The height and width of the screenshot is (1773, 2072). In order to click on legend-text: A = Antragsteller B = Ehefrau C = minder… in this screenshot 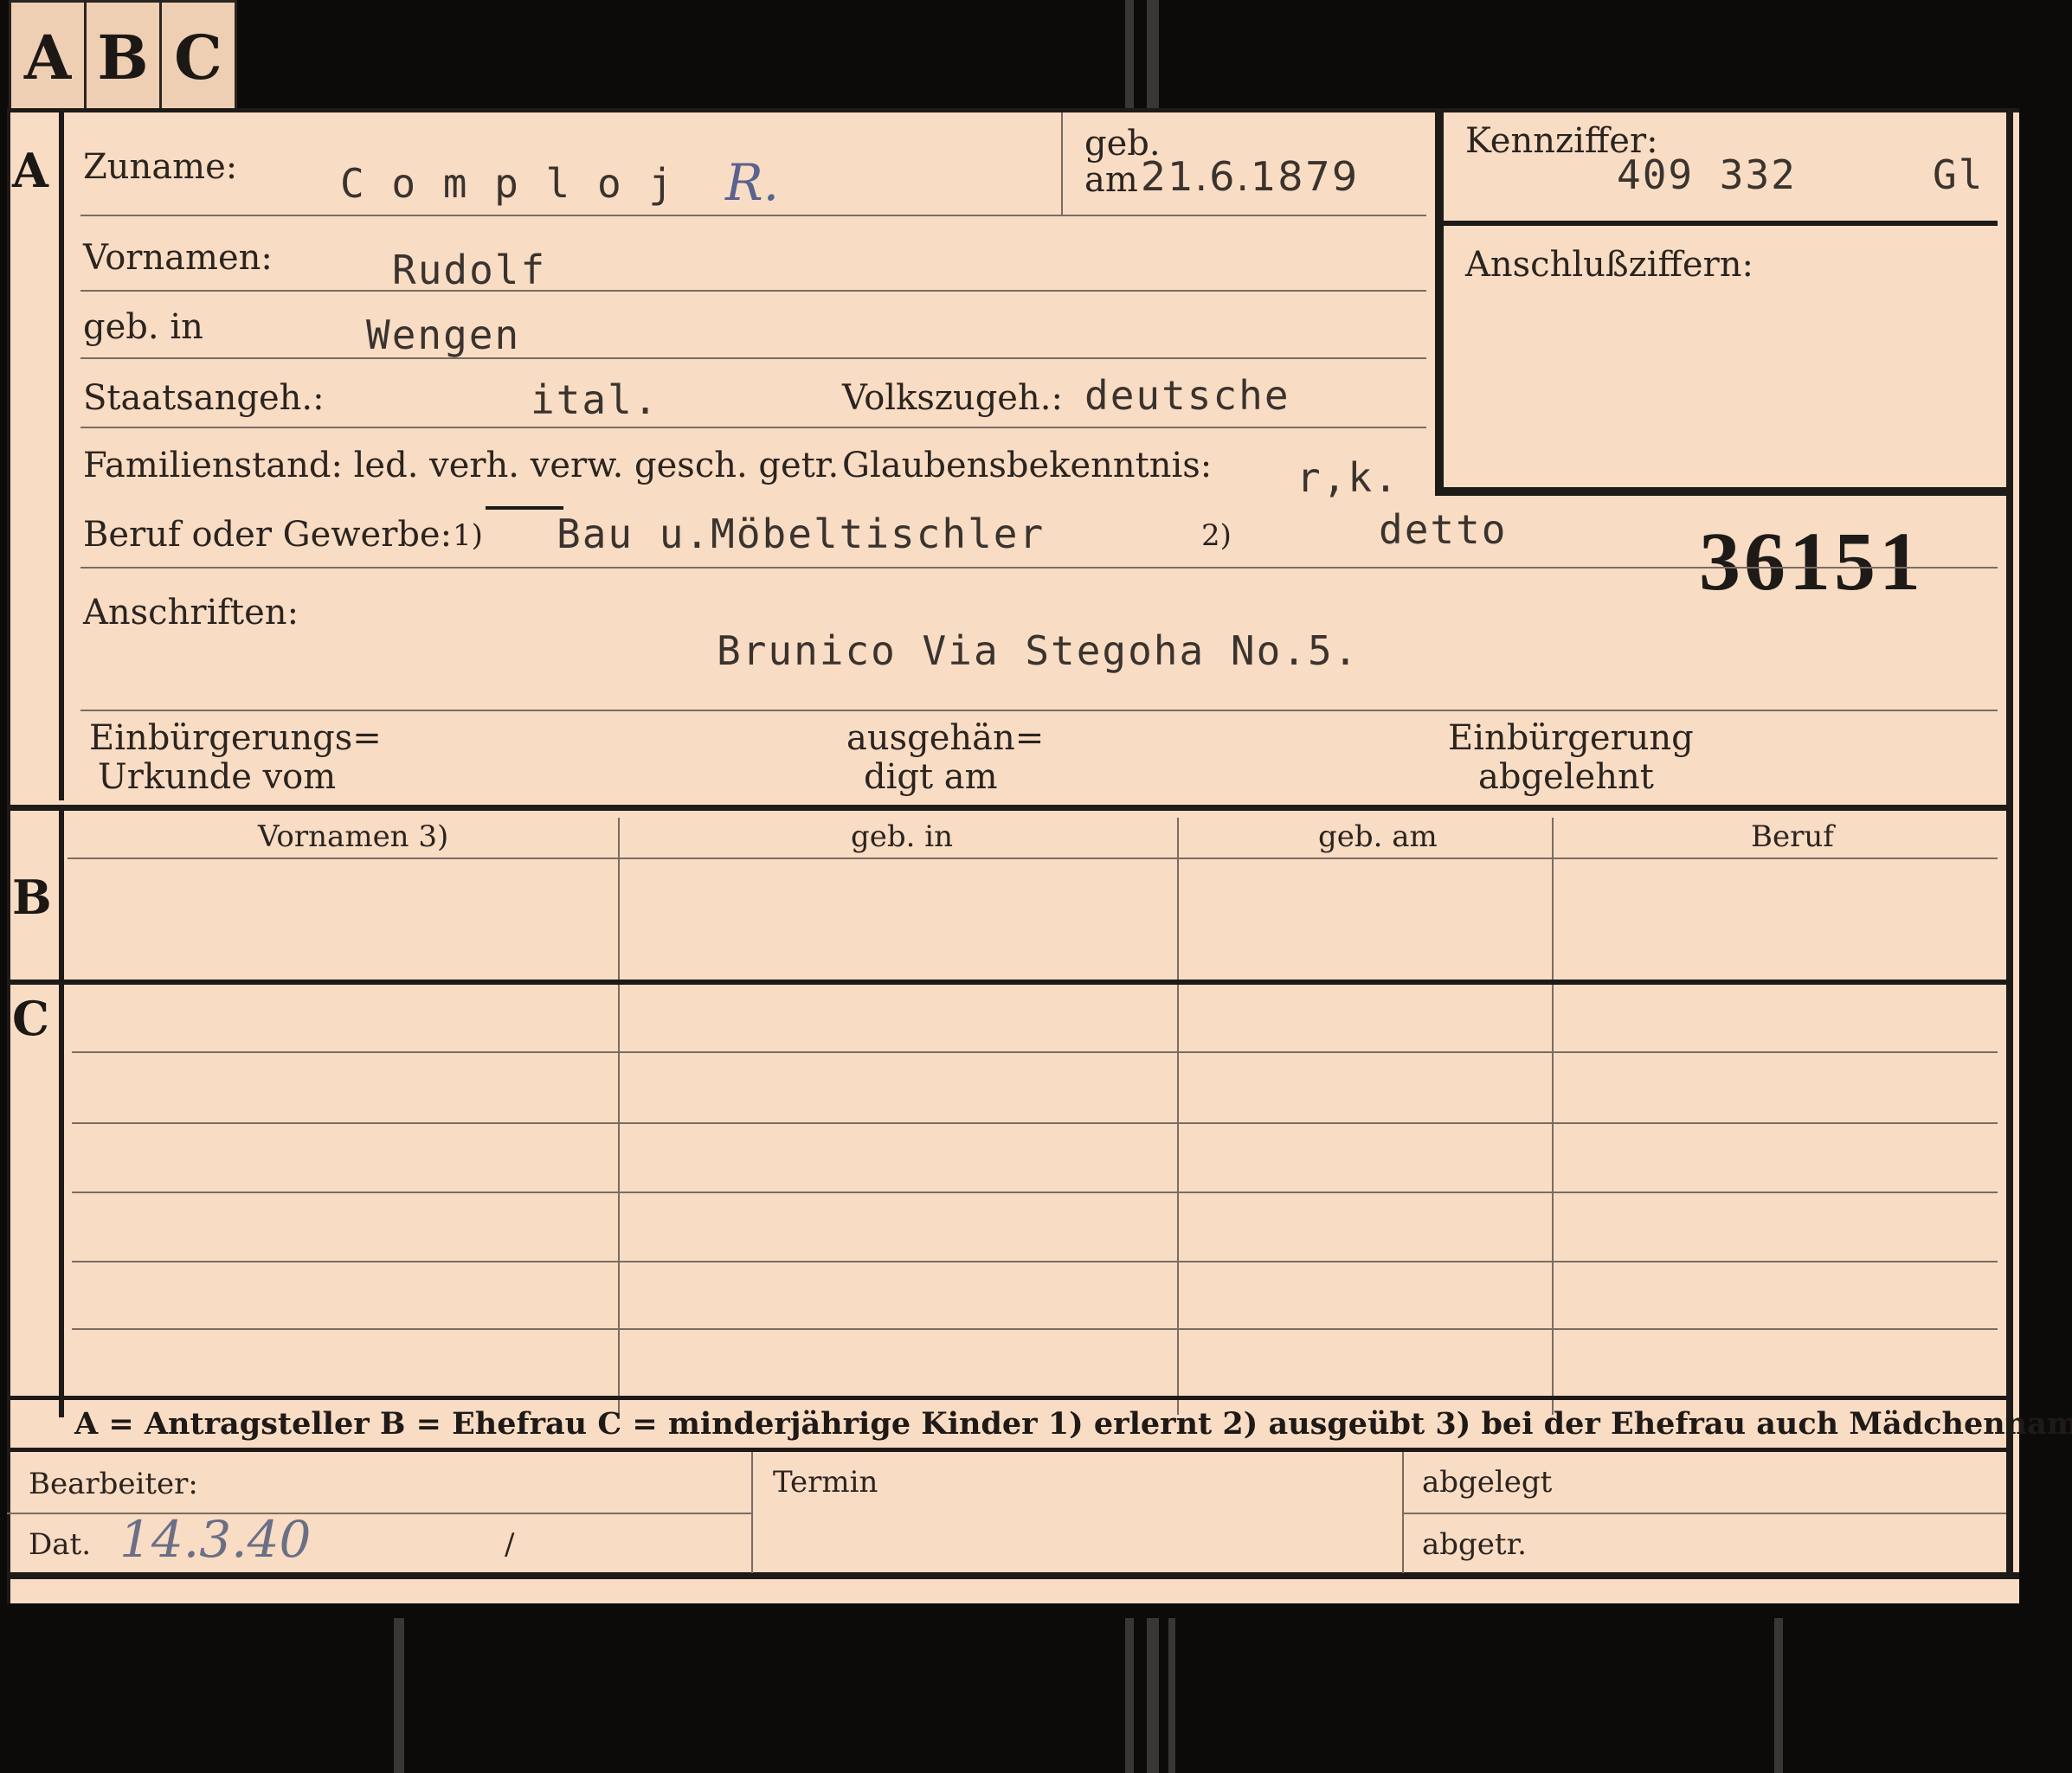, I will do `click(1073, 1424)`.